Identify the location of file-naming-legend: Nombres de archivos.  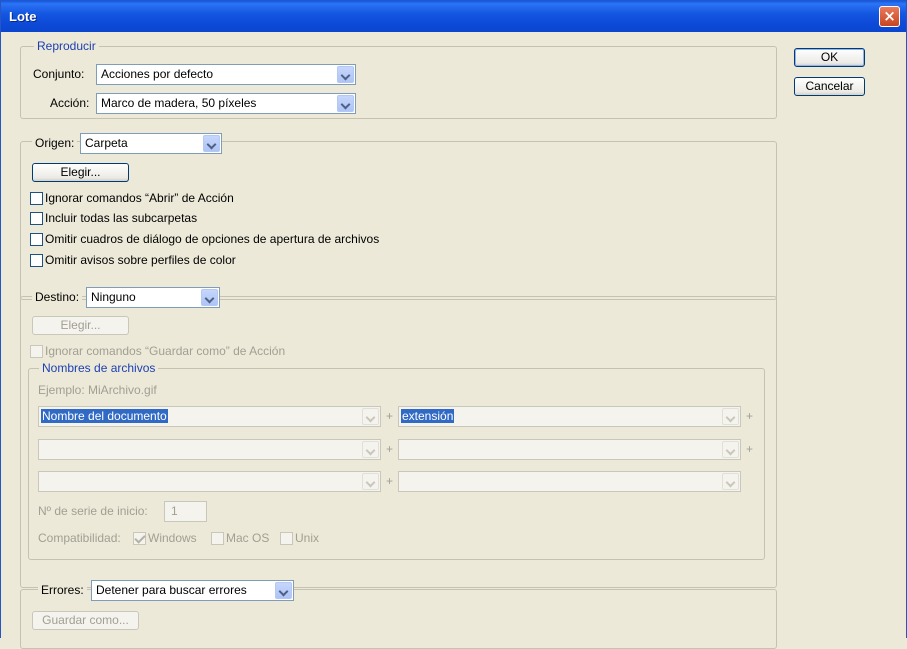
(99, 368).